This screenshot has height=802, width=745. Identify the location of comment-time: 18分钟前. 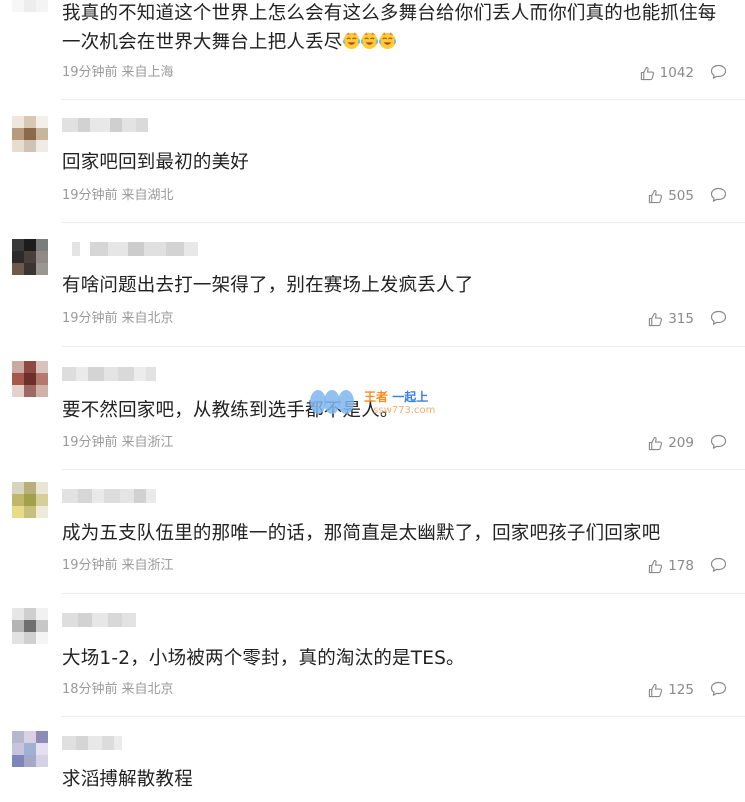
(90, 689).